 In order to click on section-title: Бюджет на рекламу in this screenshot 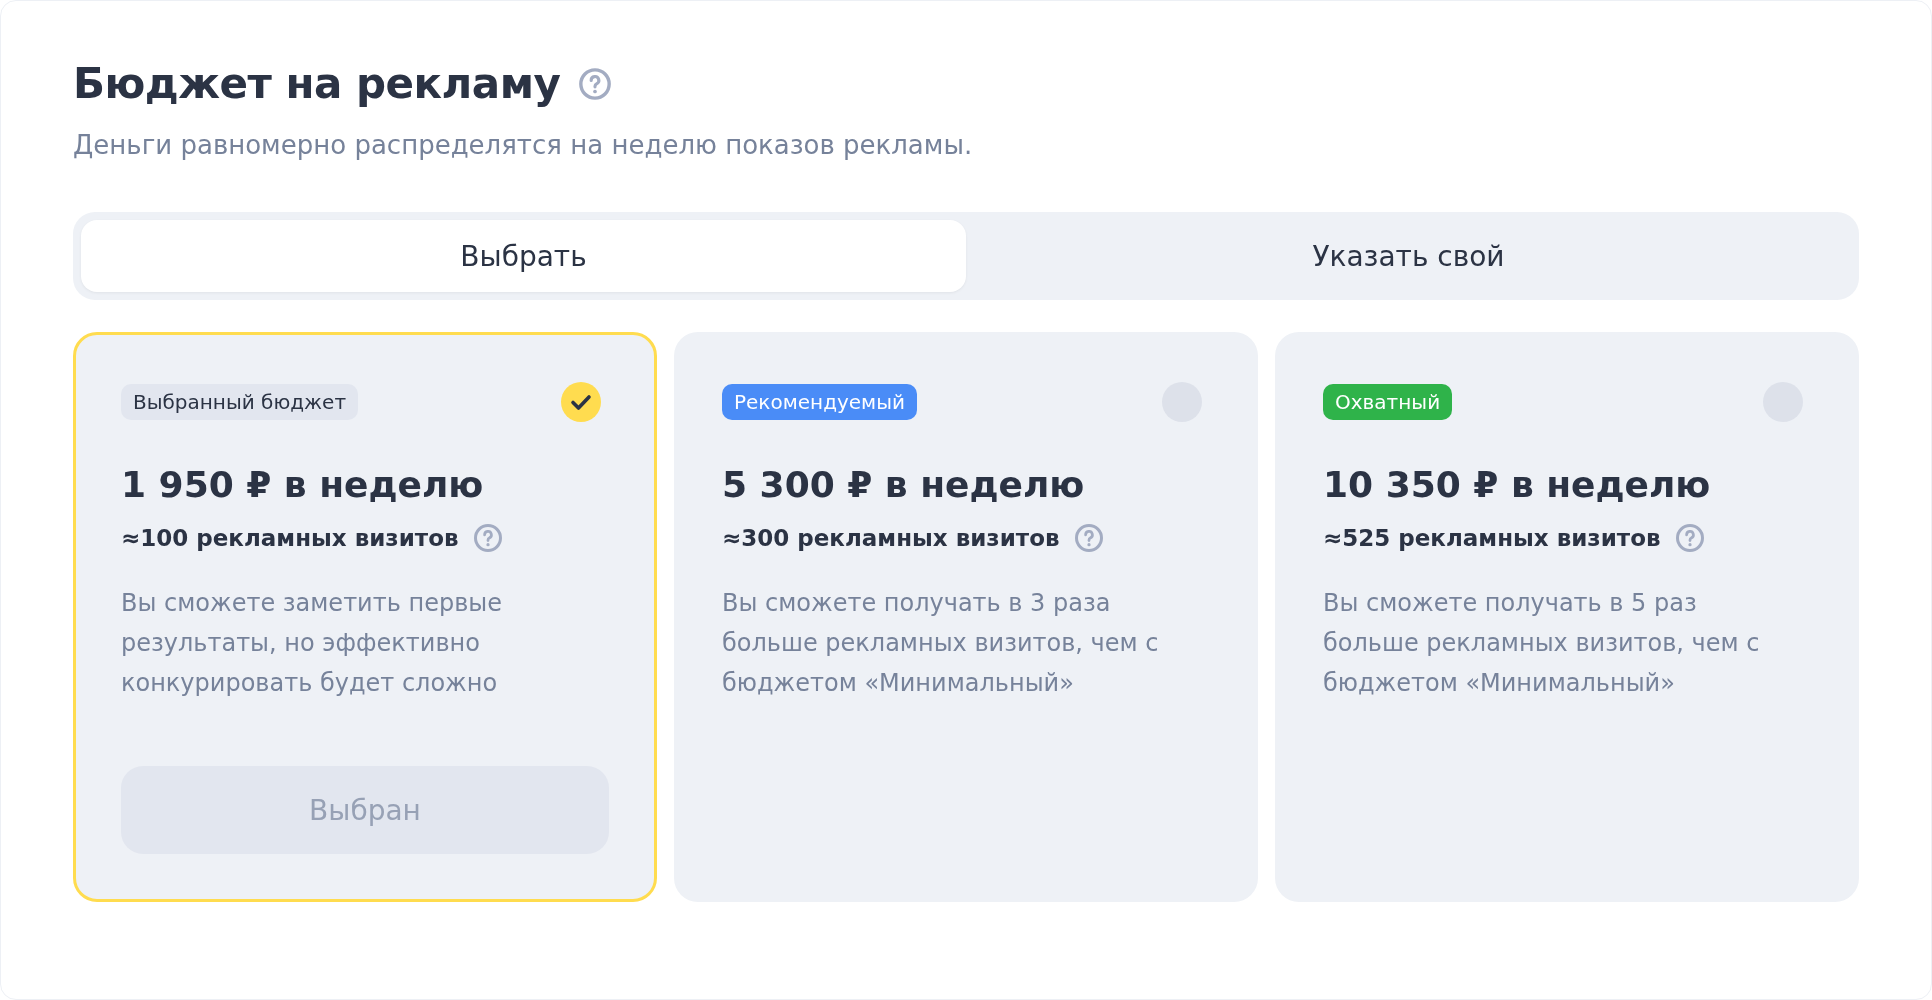, I will do `click(317, 83)`.